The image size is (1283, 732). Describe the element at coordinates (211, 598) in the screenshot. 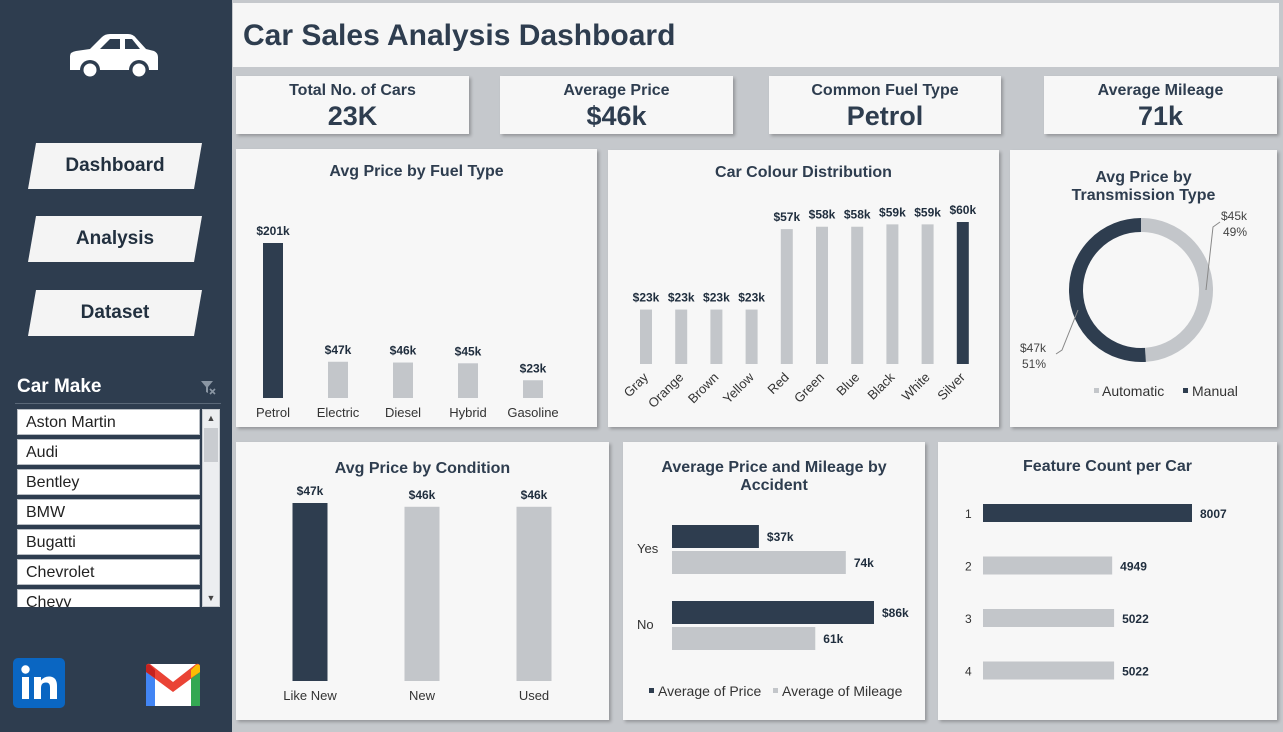

I see `scroll-down-icon: ▼` at that location.